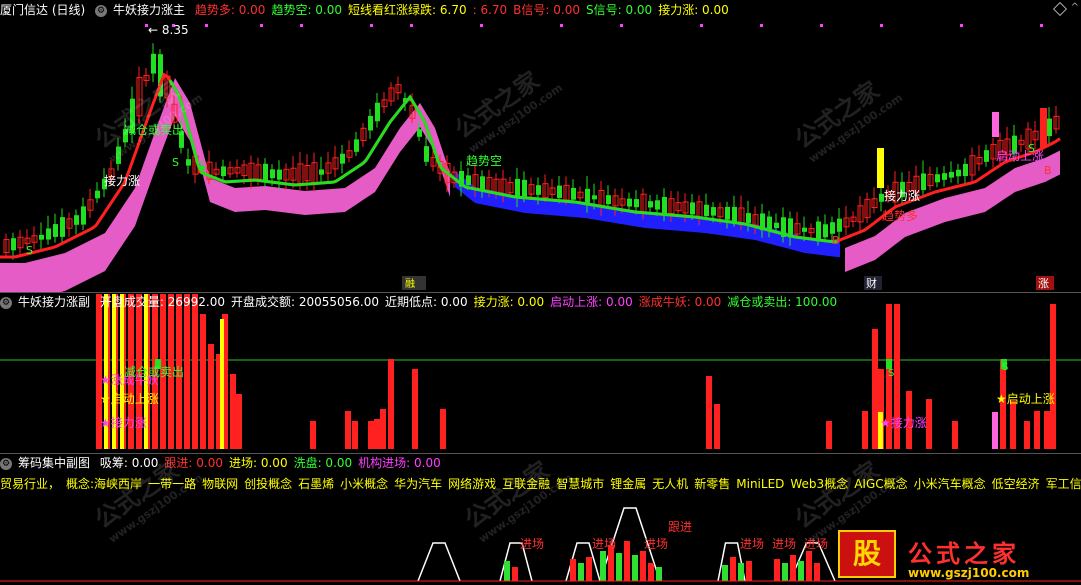 The height and width of the screenshot is (585, 1081). Describe the element at coordinates (995, 124) in the screenshot. I see `signal-bar` at that location.